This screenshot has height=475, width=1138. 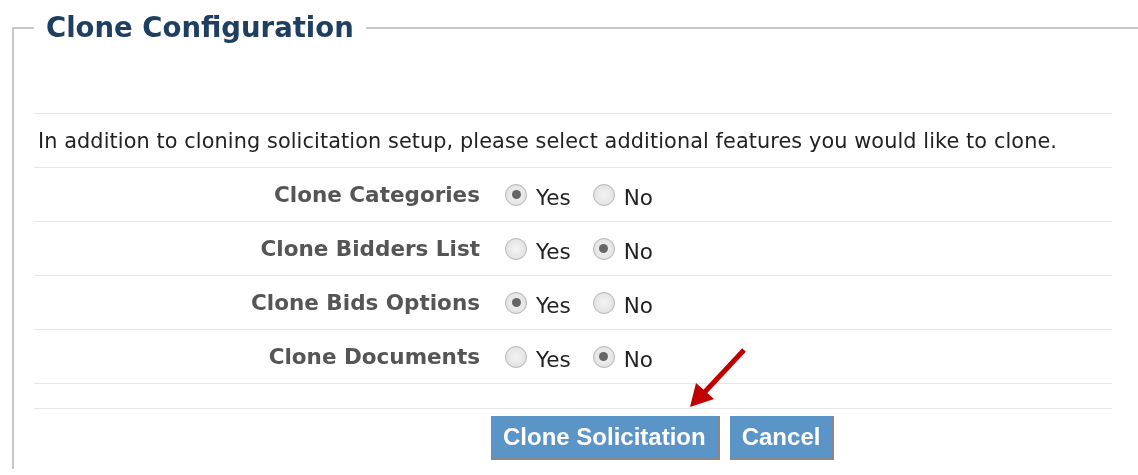 I want to click on instruction-text: In addition to cloning solicitation setup, please select additional features you would like to clone., so click(x=548, y=140).